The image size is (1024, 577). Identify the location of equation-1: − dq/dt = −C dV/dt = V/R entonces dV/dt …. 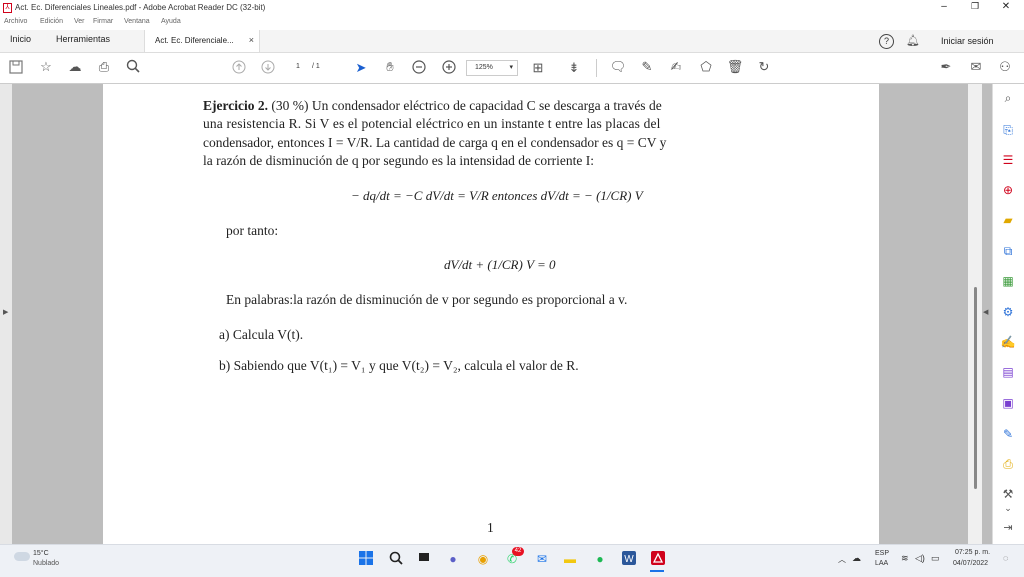
(497, 195).